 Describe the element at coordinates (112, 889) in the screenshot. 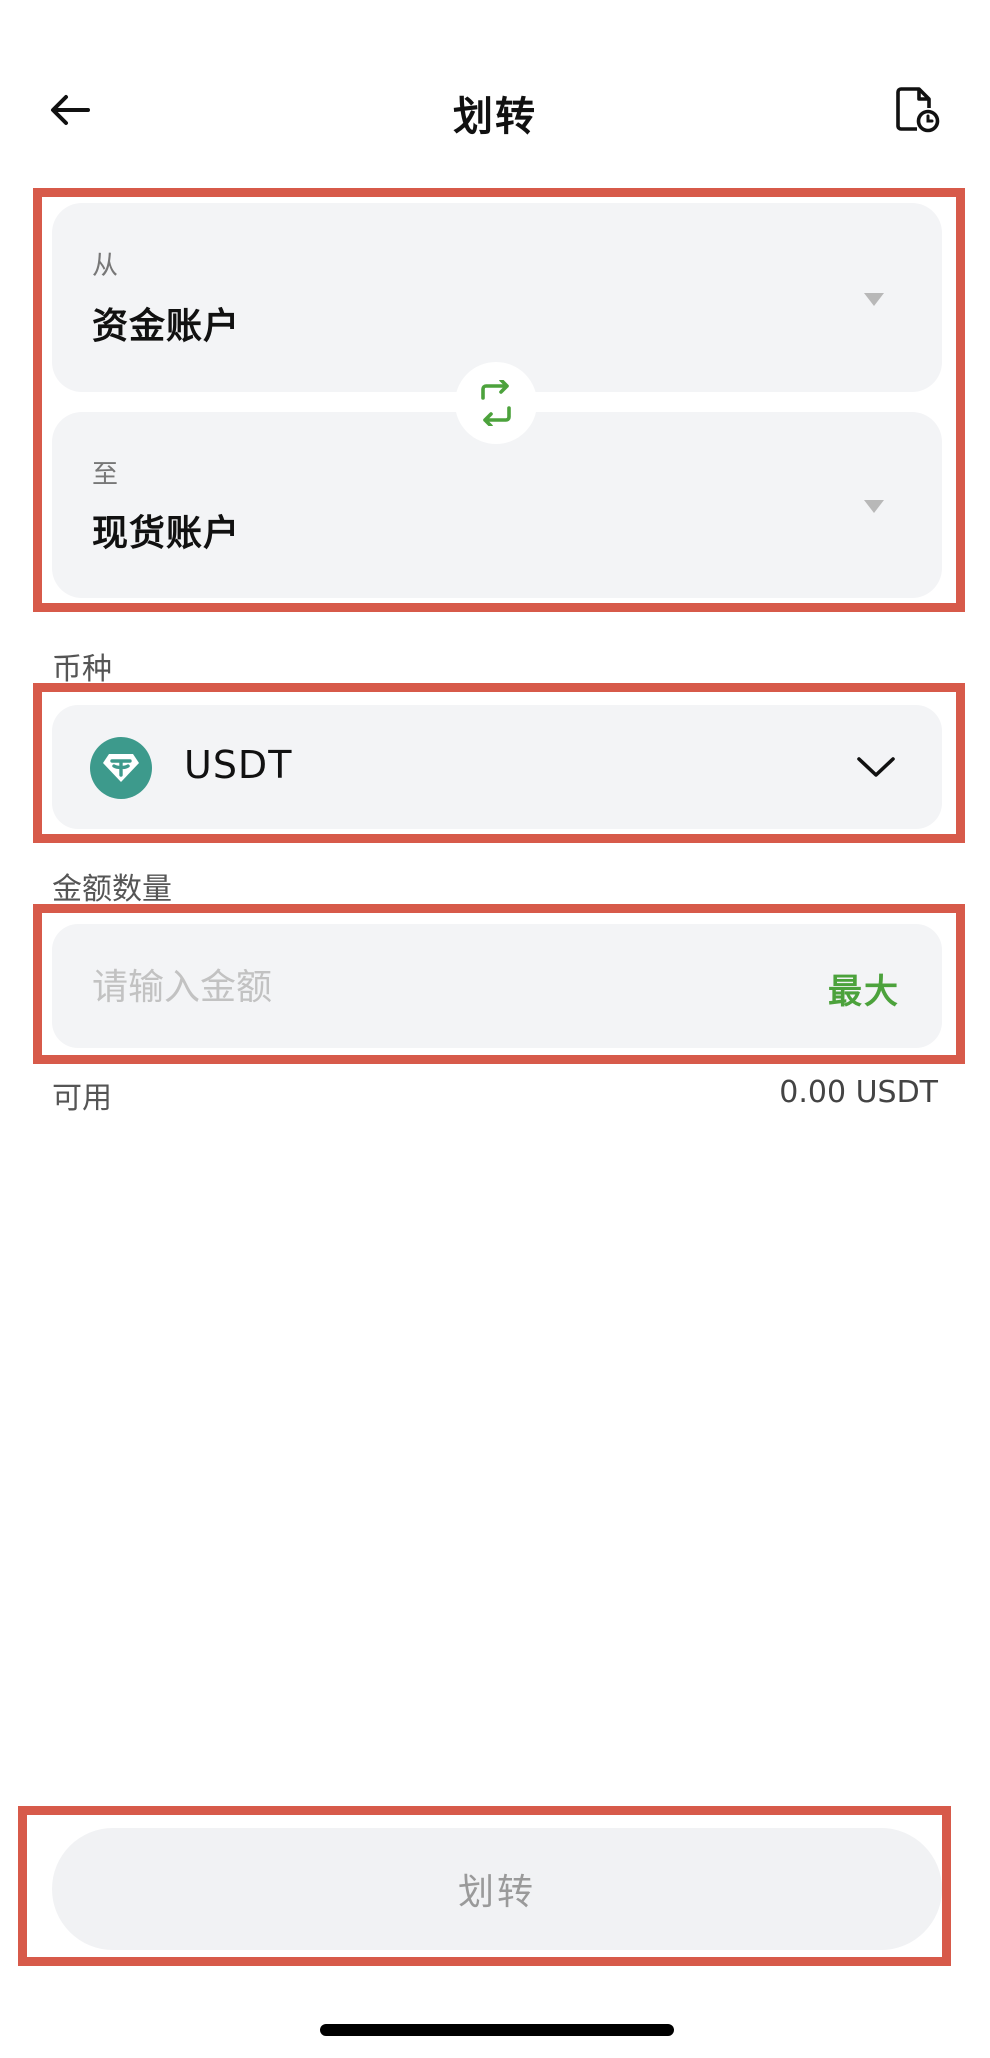

I see `amount-section-label: 金额数量` at that location.